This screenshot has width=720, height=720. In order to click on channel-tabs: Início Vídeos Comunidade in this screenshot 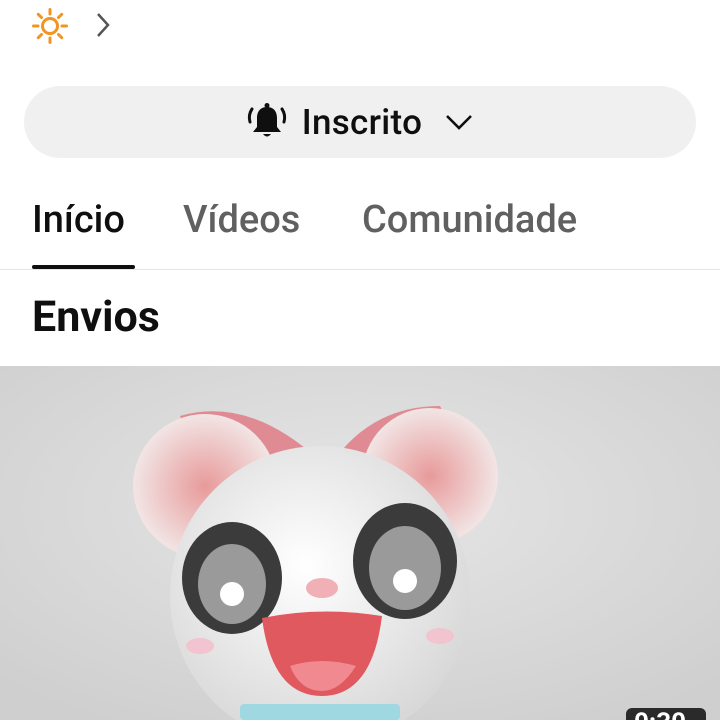, I will do `click(360, 225)`.